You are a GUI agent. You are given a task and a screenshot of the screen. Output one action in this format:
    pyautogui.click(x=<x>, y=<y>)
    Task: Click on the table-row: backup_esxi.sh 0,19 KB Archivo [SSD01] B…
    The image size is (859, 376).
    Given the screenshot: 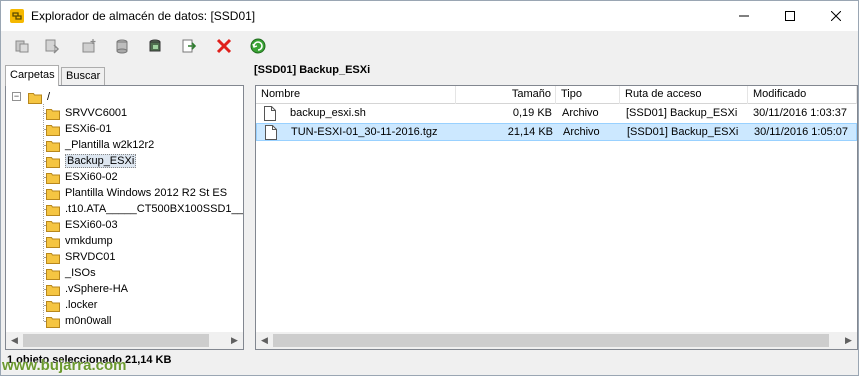 What is the action you would take?
    pyautogui.click(x=556, y=114)
    